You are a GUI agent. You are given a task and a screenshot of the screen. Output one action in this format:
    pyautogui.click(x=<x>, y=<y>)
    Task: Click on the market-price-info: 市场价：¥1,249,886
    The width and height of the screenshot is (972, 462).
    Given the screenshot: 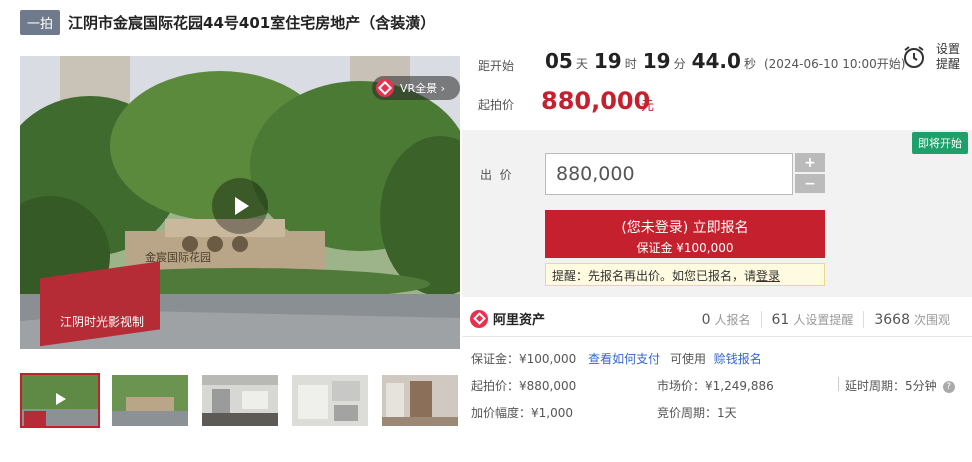 What is the action you would take?
    pyautogui.click(x=715, y=385)
    